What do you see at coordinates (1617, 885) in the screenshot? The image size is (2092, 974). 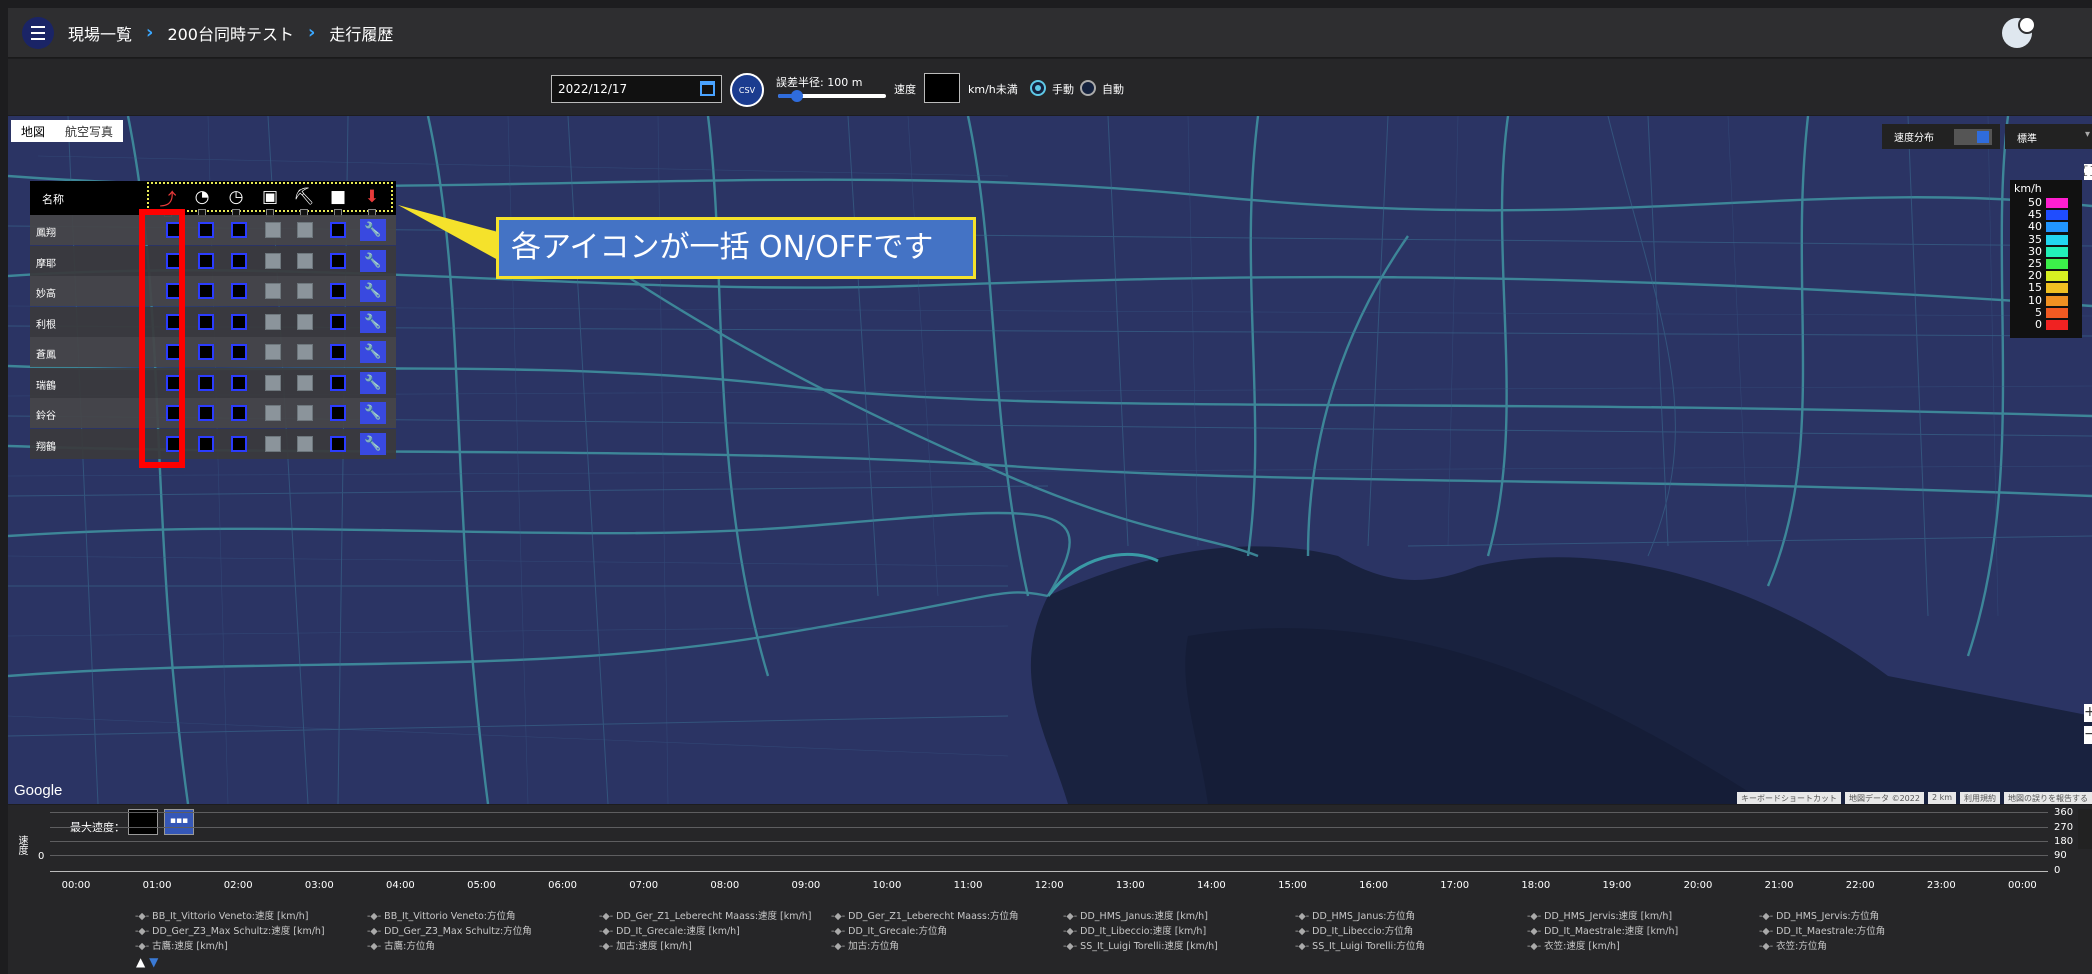 I see `x-tick-label: 19:00` at bounding box center [1617, 885].